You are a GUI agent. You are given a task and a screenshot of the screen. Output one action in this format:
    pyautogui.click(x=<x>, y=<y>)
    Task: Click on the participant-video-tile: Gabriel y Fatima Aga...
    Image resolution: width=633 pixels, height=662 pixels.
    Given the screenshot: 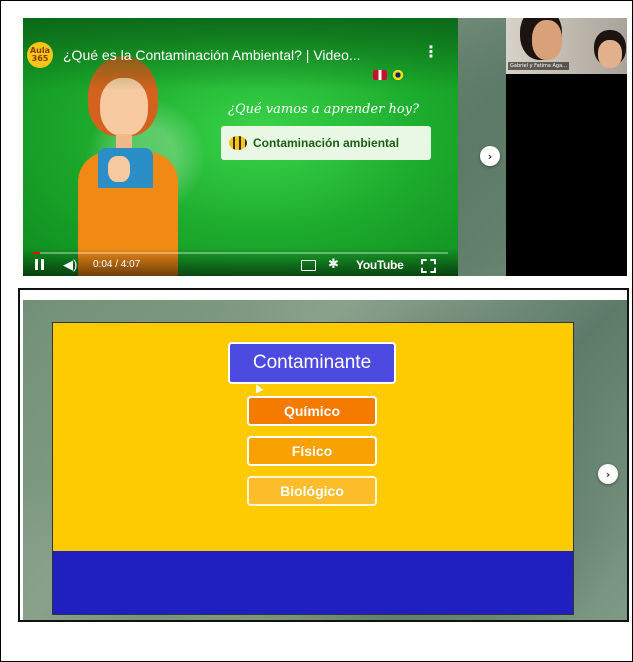 What is the action you would take?
    pyautogui.click(x=566, y=46)
    